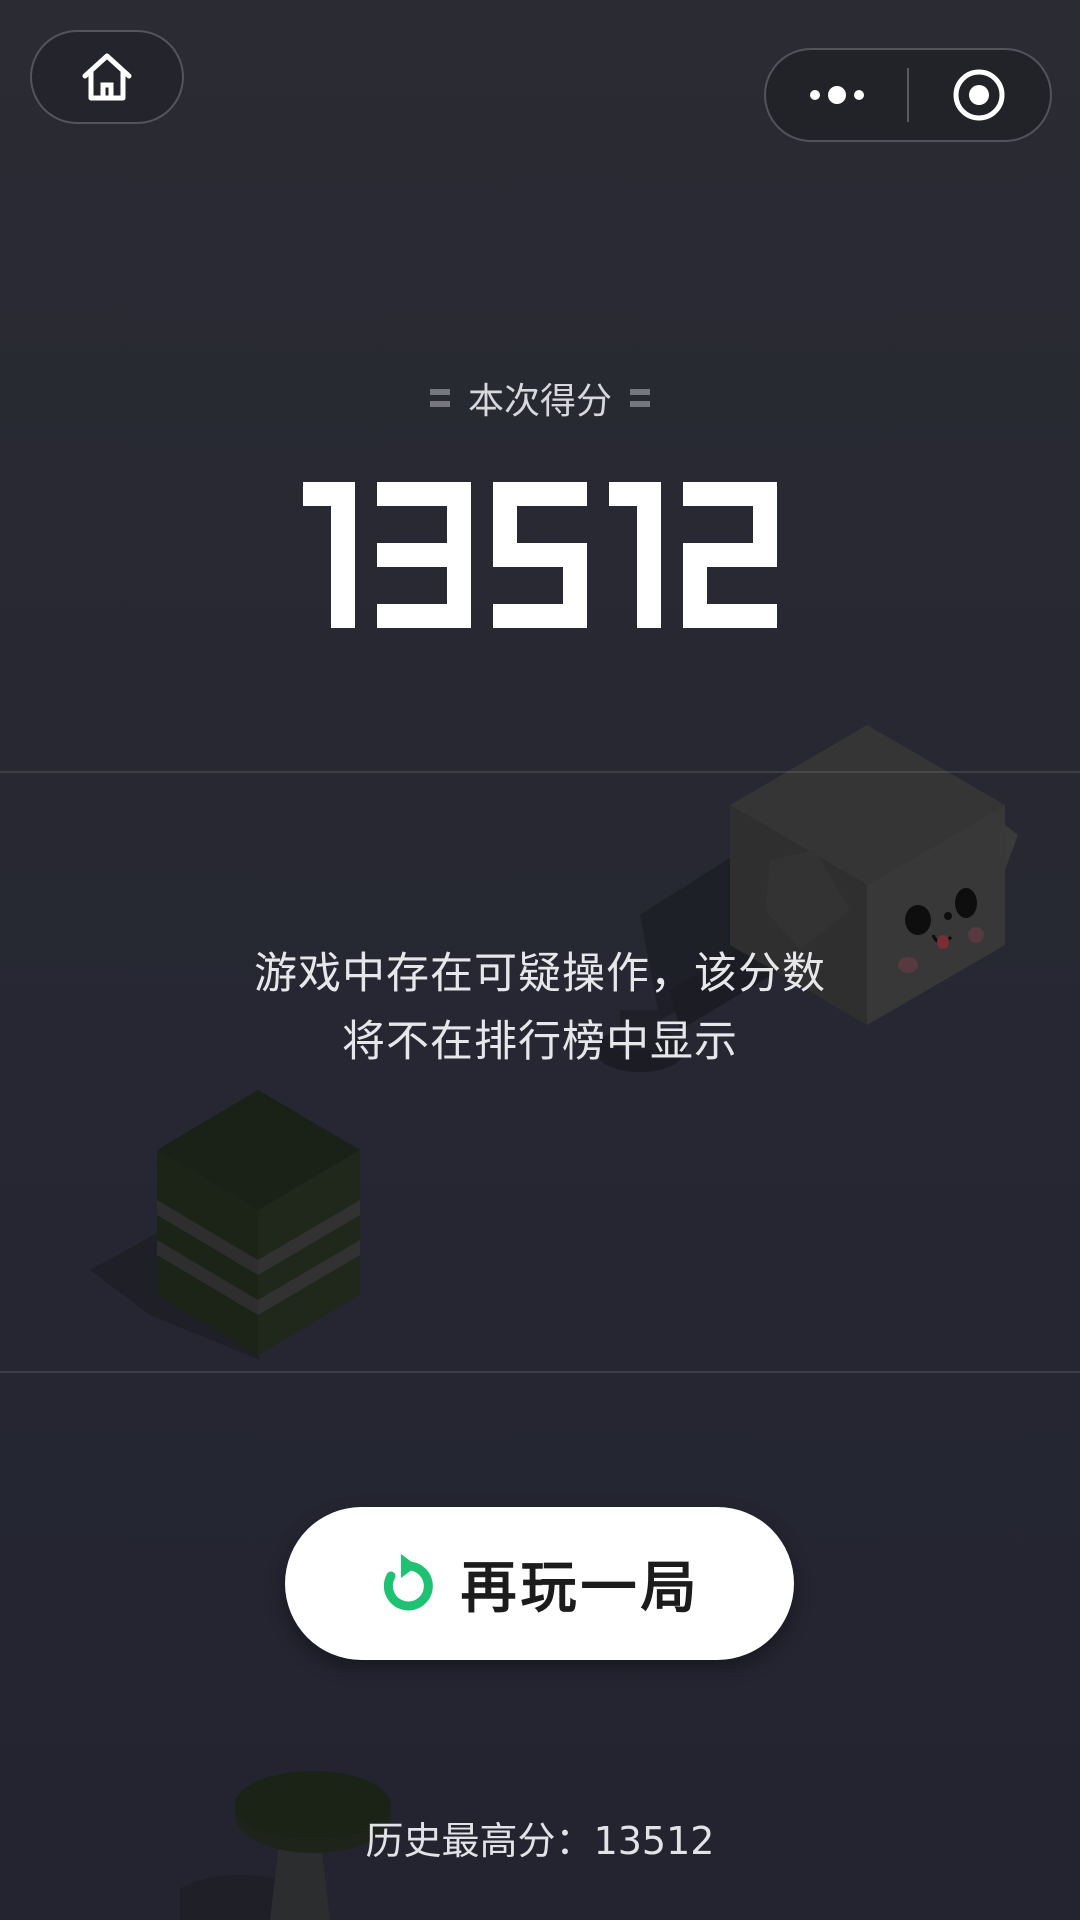 This screenshot has height=1920, width=1080. I want to click on notice-line-1: 游戏中存在可疑操作，该分数, so click(540, 974).